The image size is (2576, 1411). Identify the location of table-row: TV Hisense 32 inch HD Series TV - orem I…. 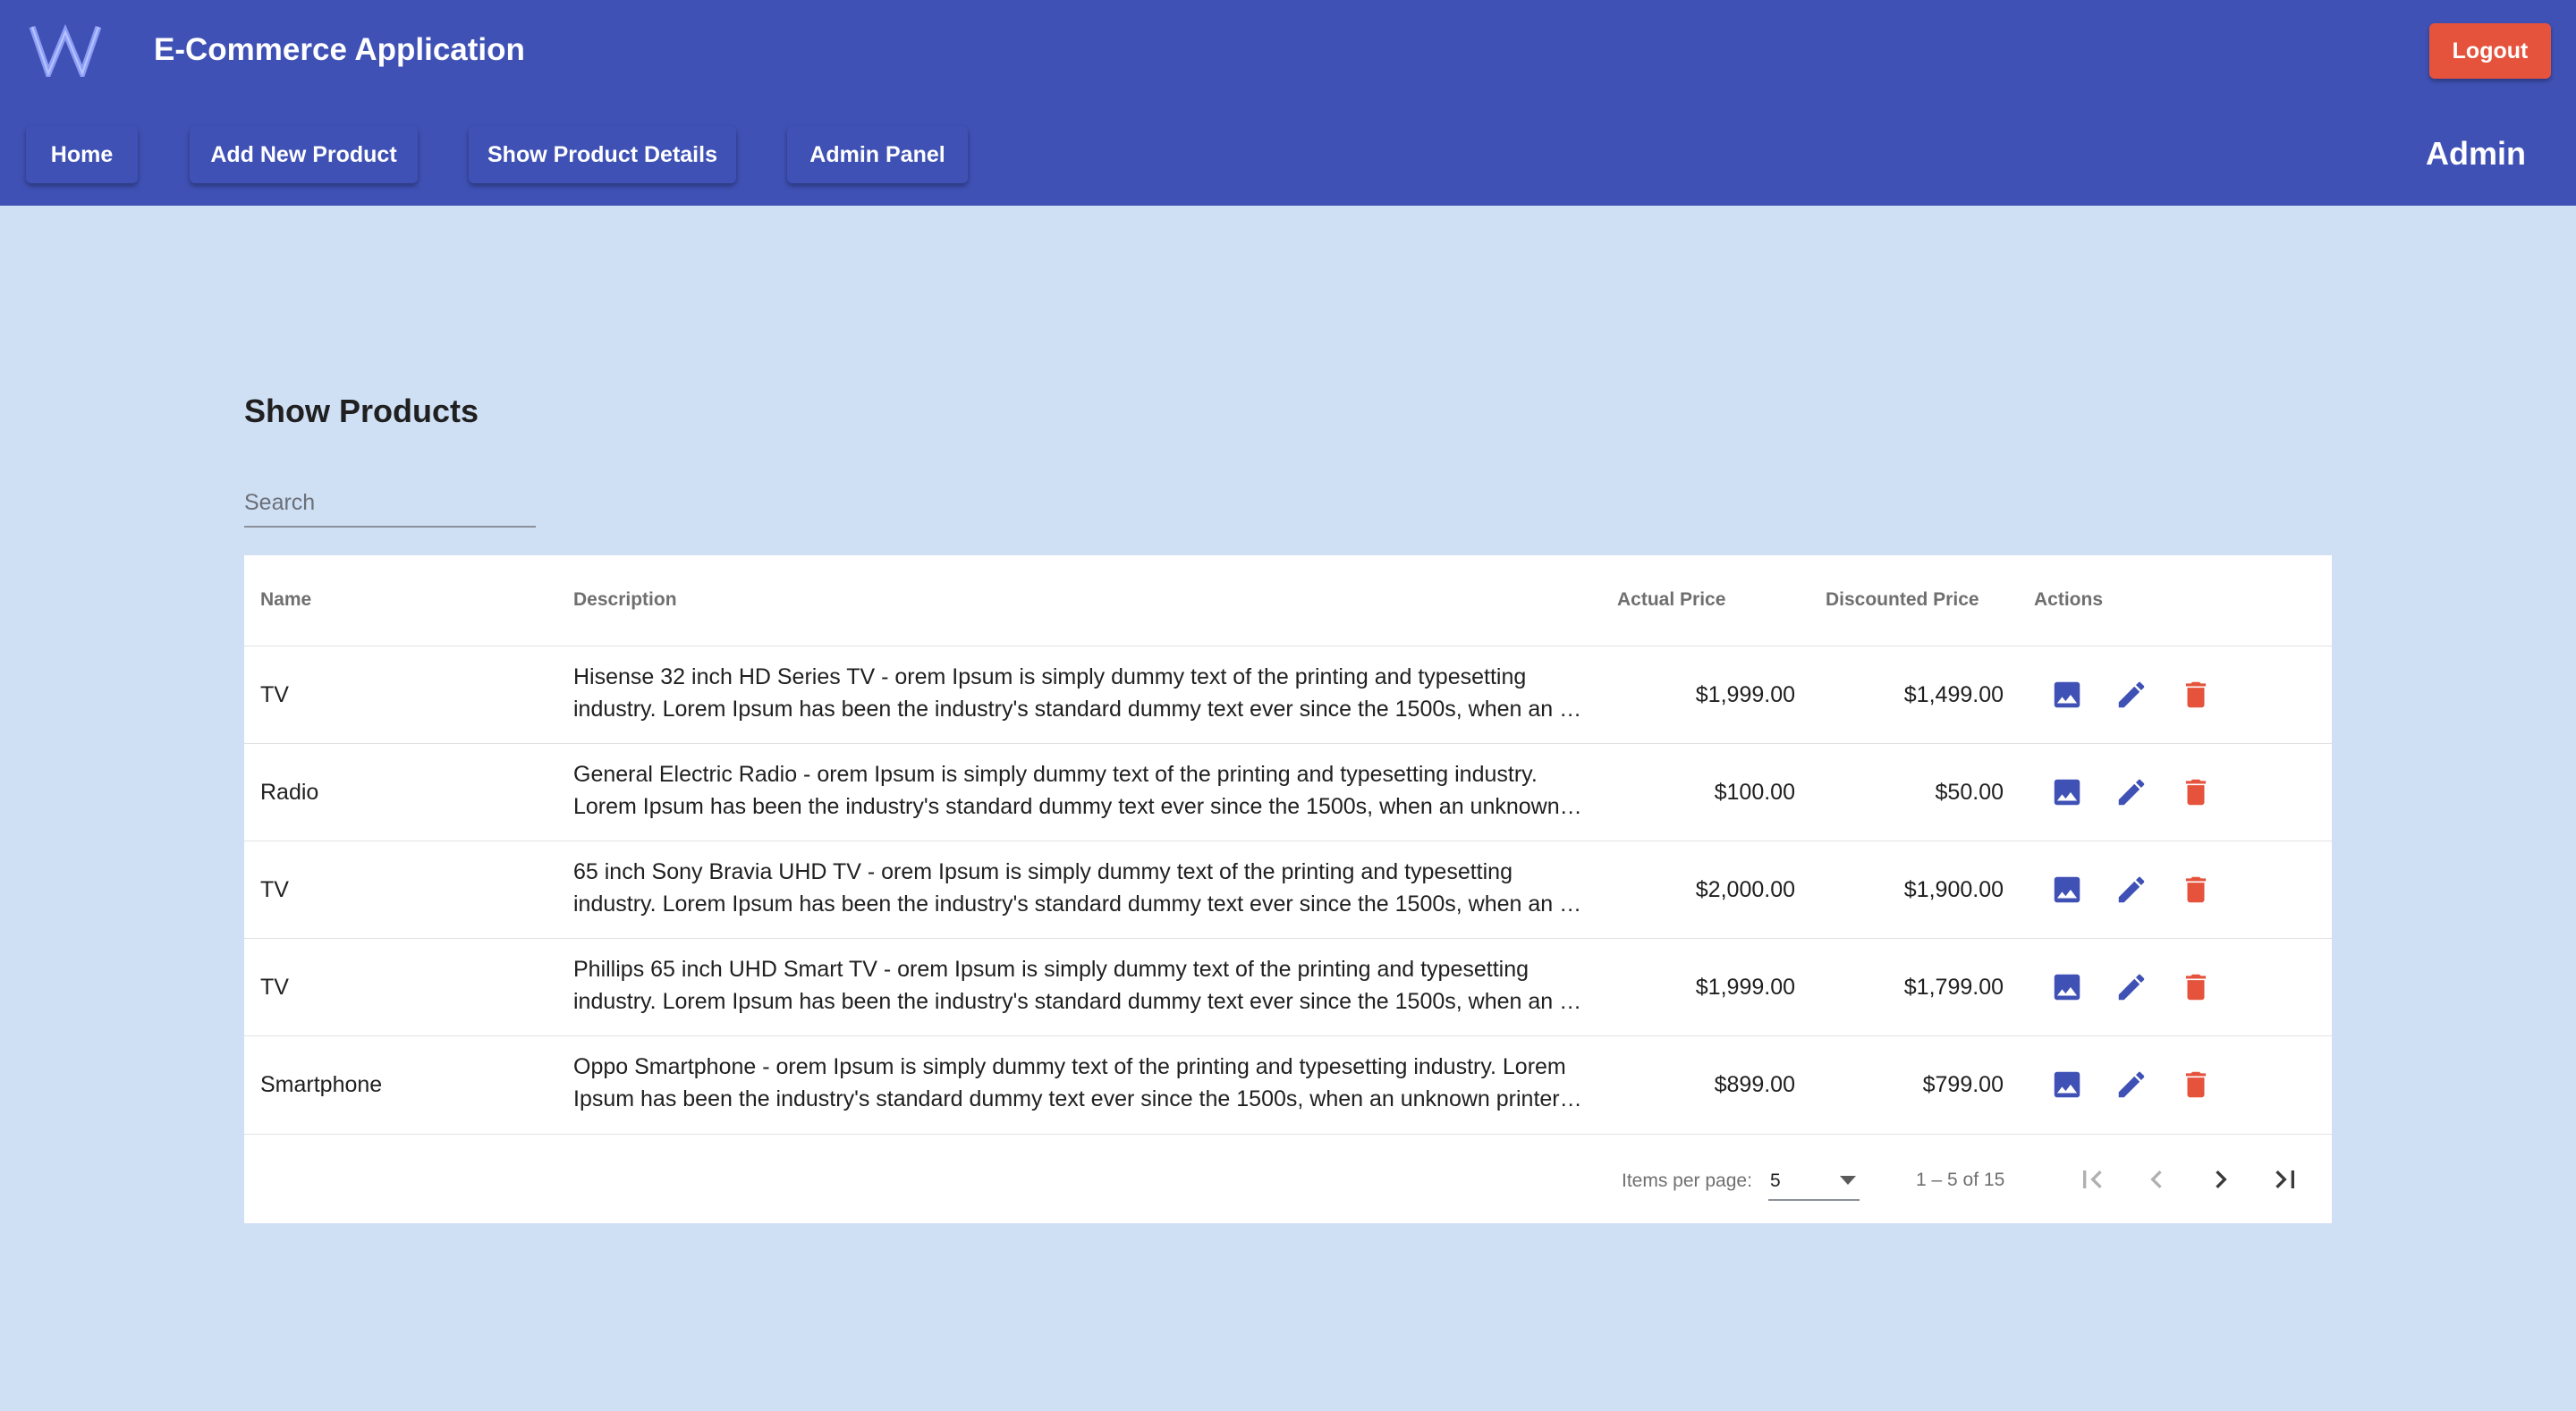
(1288, 694).